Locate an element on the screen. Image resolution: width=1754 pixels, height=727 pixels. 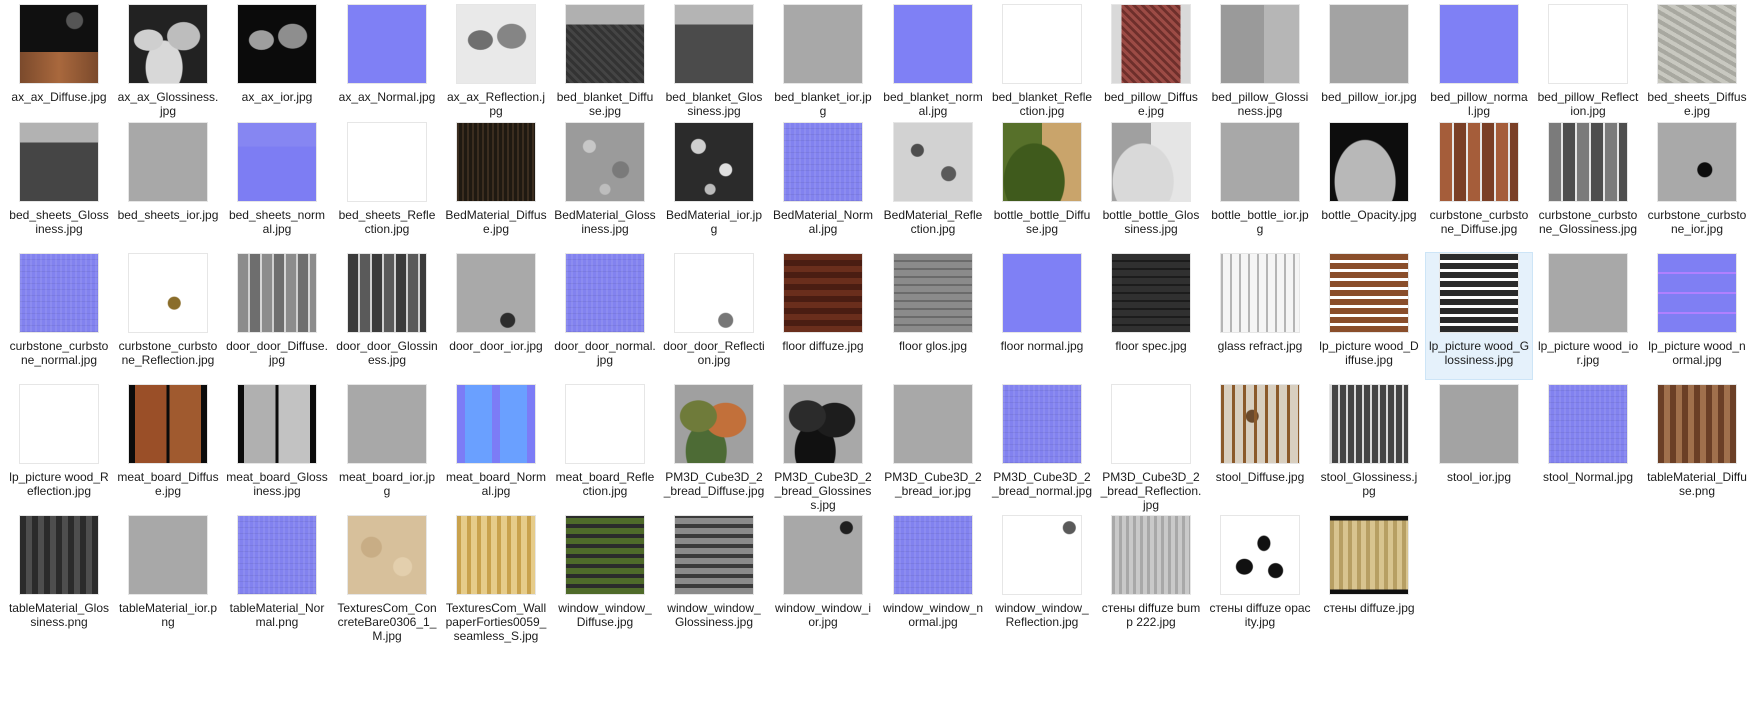
file-item: meat_board_ior.jpg is located at coordinates (387, 447).